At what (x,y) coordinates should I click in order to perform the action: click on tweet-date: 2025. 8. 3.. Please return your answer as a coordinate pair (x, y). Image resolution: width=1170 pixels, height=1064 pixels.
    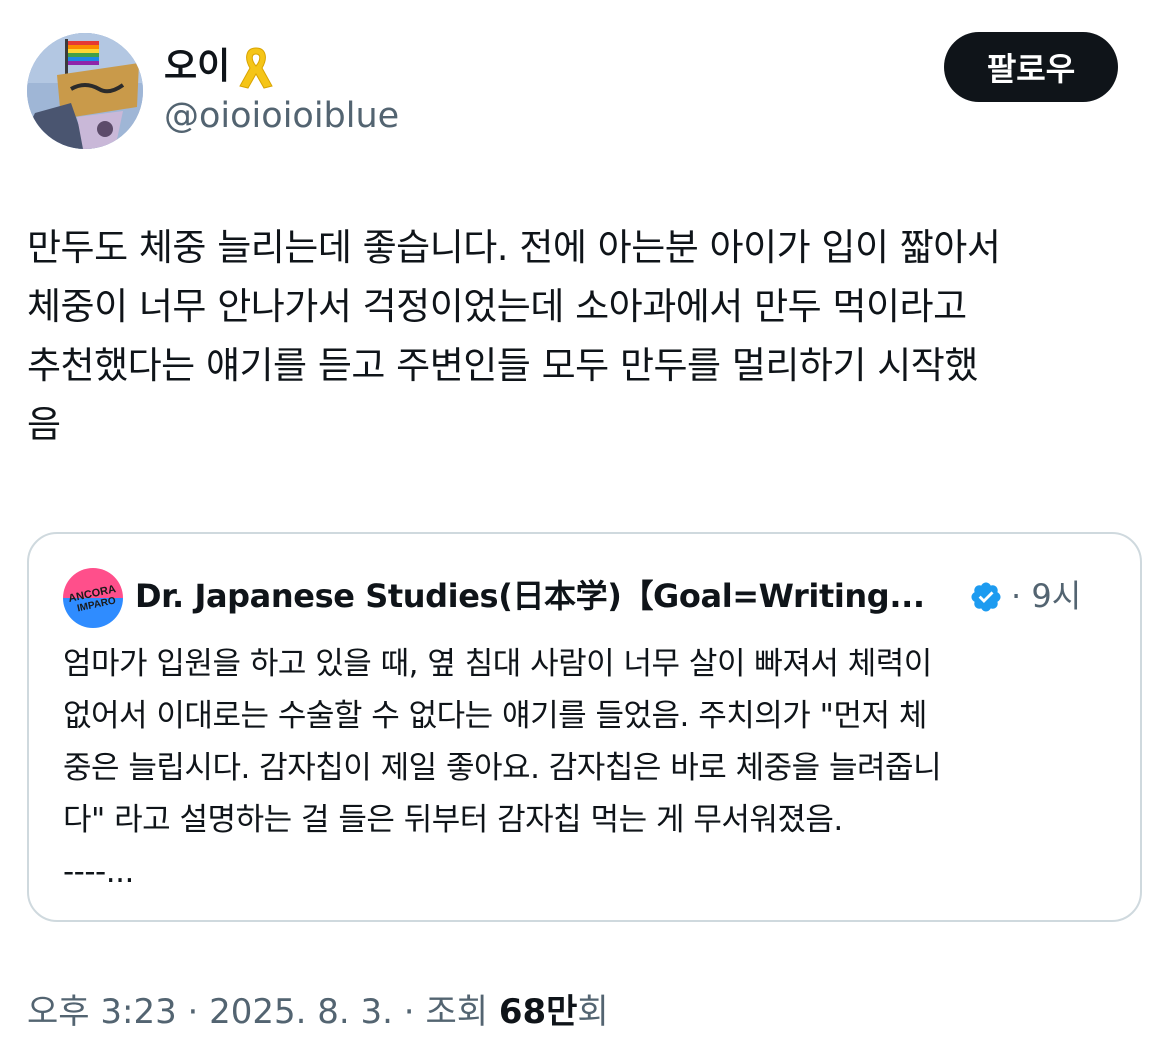
    Looking at the image, I should click on (301, 1012).